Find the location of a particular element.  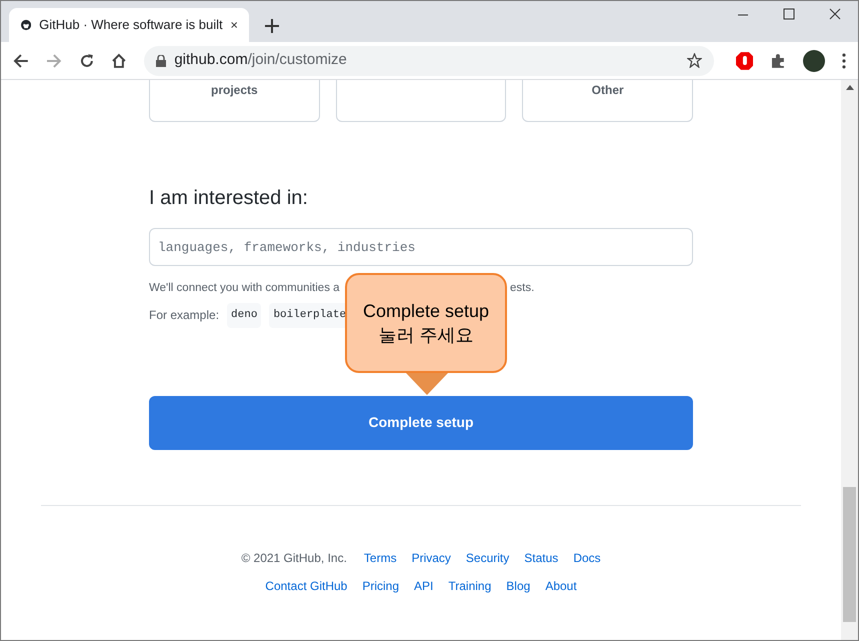

scrollbar is located at coordinates (849, 360).